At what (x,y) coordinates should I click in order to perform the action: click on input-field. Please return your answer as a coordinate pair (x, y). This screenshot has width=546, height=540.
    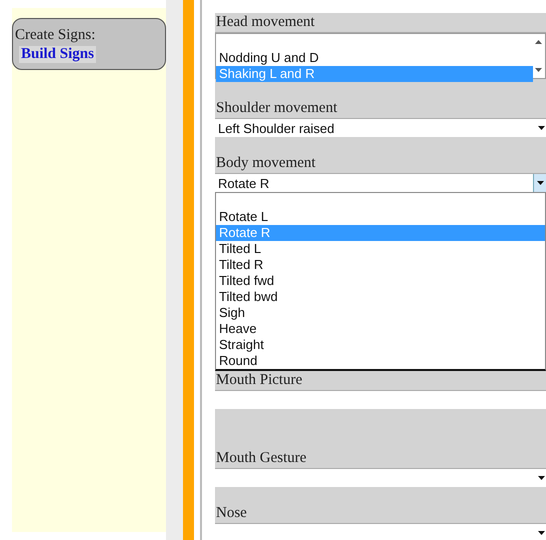
    Looking at the image, I should click on (380, 400).